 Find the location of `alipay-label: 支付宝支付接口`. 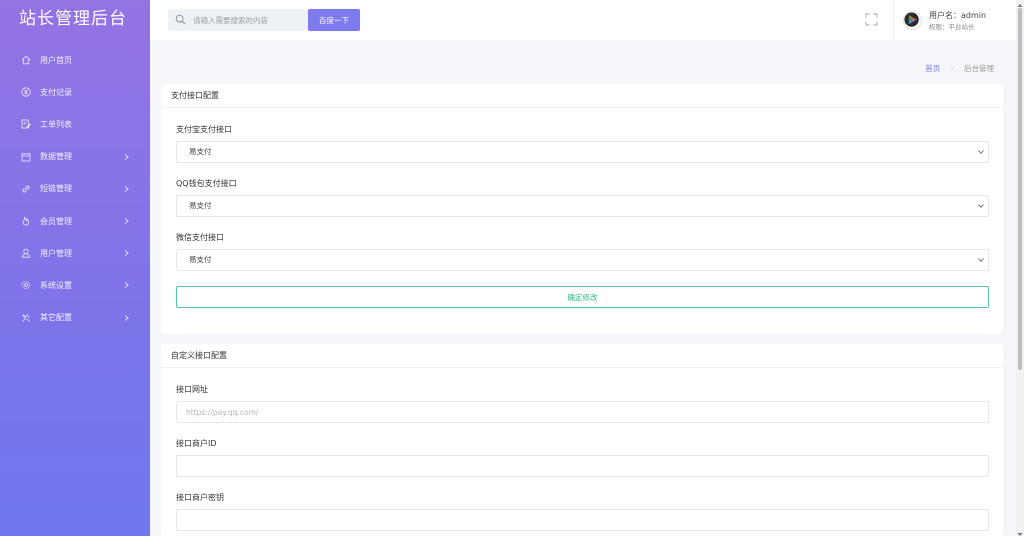

alipay-label: 支付宝支付接口 is located at coordinates (204, 129).